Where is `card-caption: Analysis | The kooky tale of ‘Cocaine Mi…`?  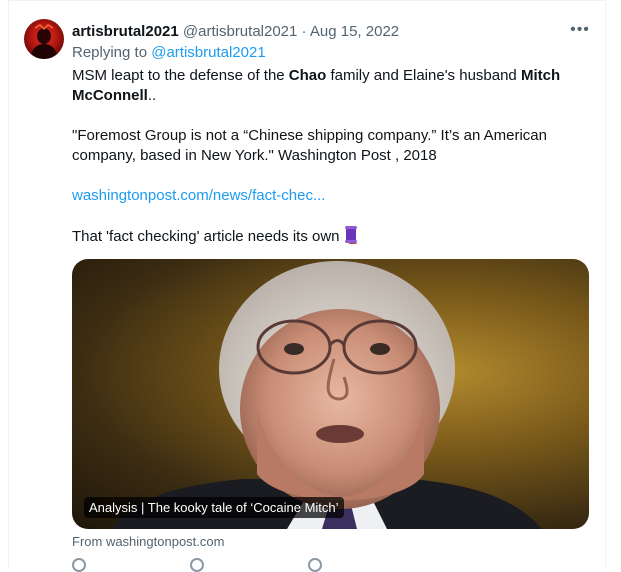 card-caption: Analysis | The kooky tale of ‘Cocaine Mi… is located at coordinates (214, 507).